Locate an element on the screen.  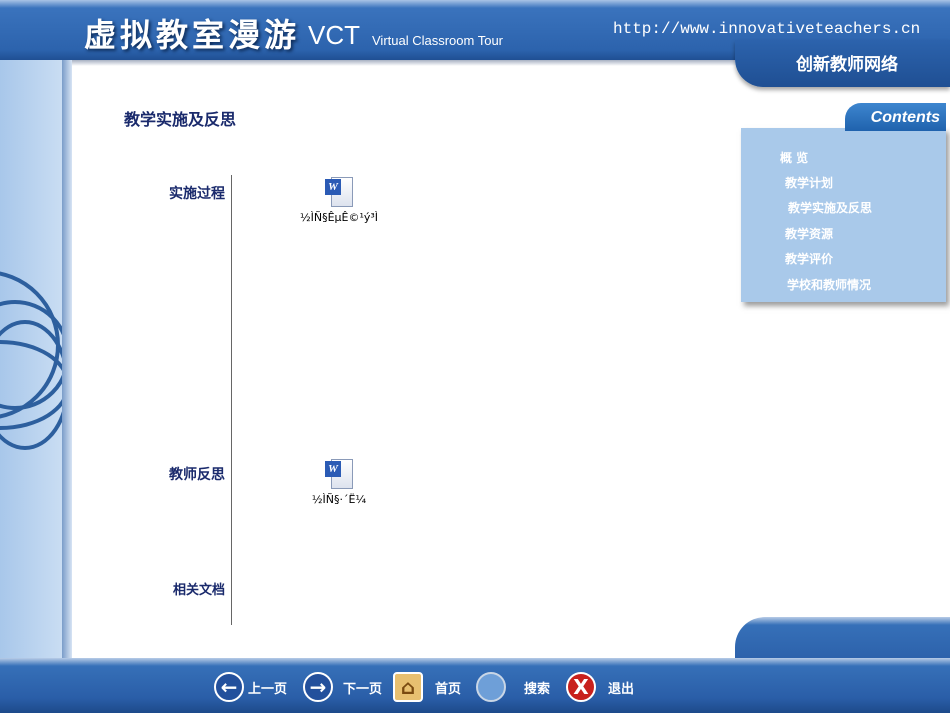
arrow-right-icon: → is located at coordinates (318, 687).